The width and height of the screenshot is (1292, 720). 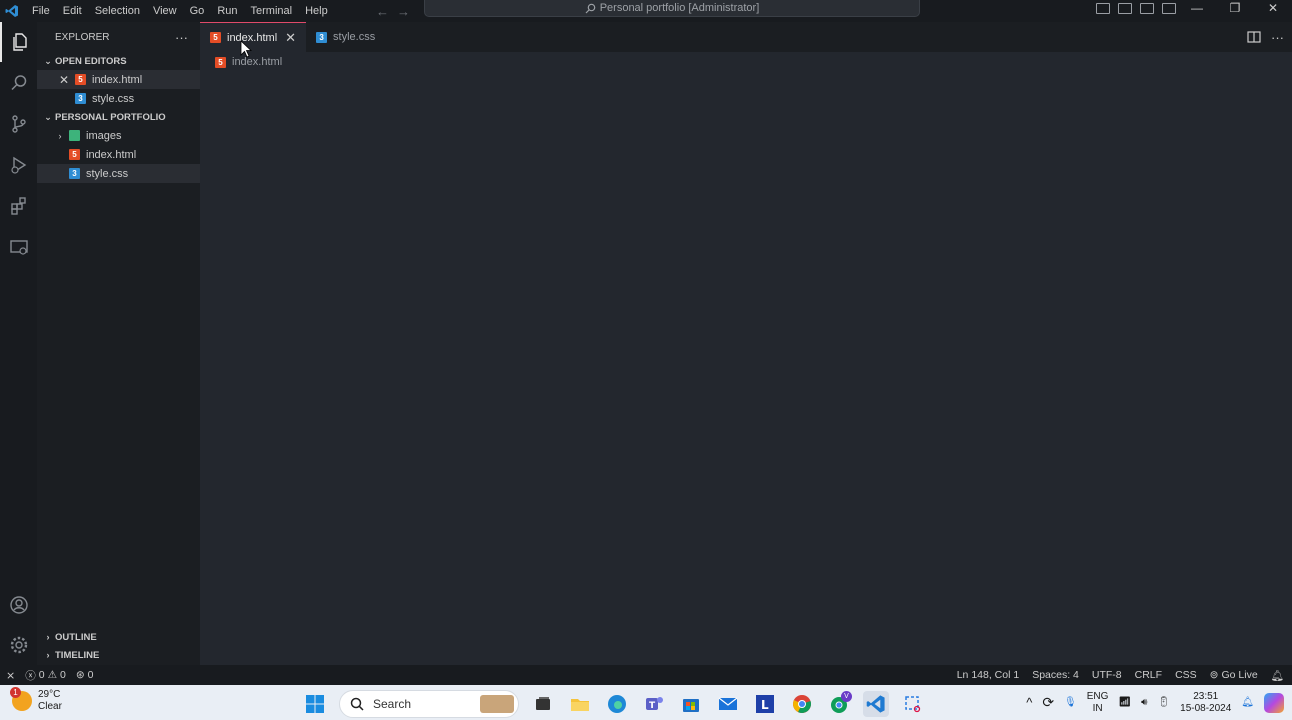 What do you see at coordinates (18, 42) in the screenshot?
I see `explorer-icon` at bounding box center [18, 42].